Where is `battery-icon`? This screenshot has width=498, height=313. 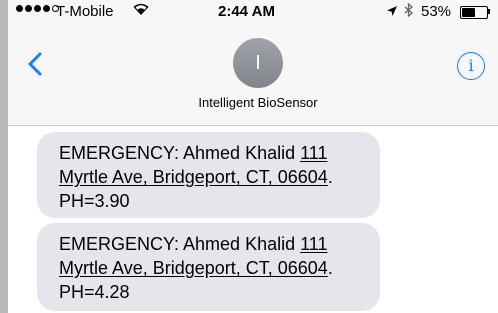 battery-icon is located at coordinates (474, 12).